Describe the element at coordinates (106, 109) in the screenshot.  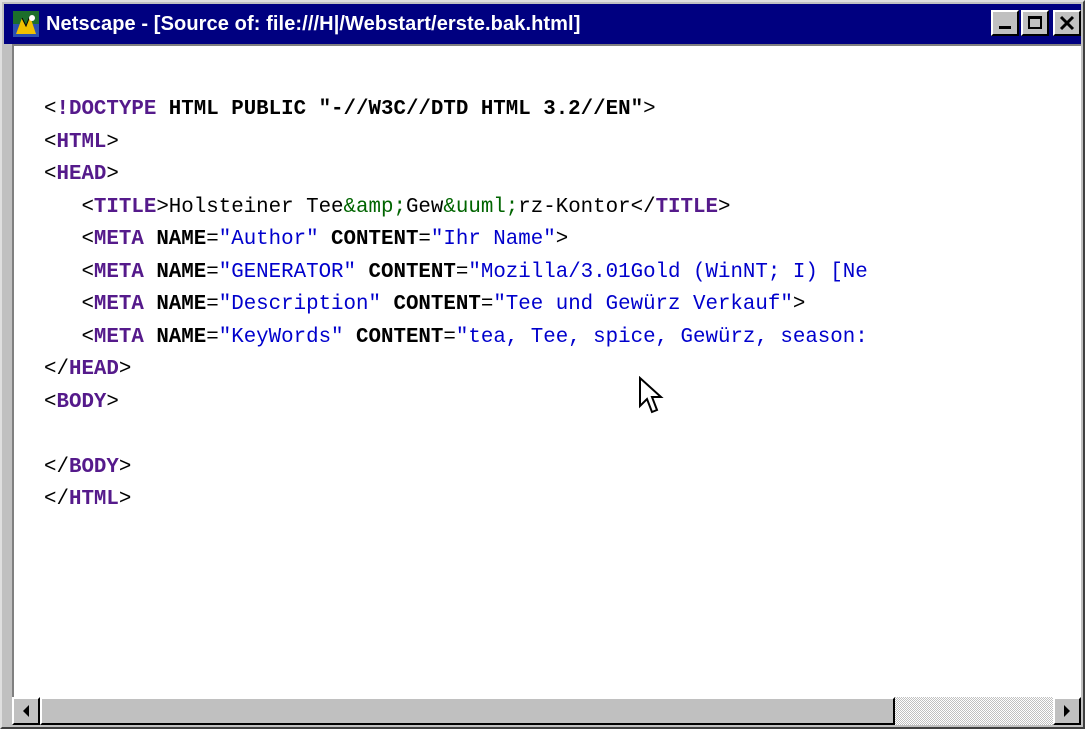
I see `source-token: !DOCTYPE` at that location.